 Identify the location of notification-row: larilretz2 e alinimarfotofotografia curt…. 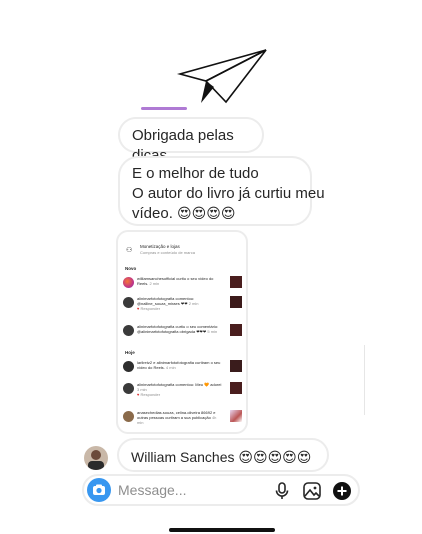
(184, 369).